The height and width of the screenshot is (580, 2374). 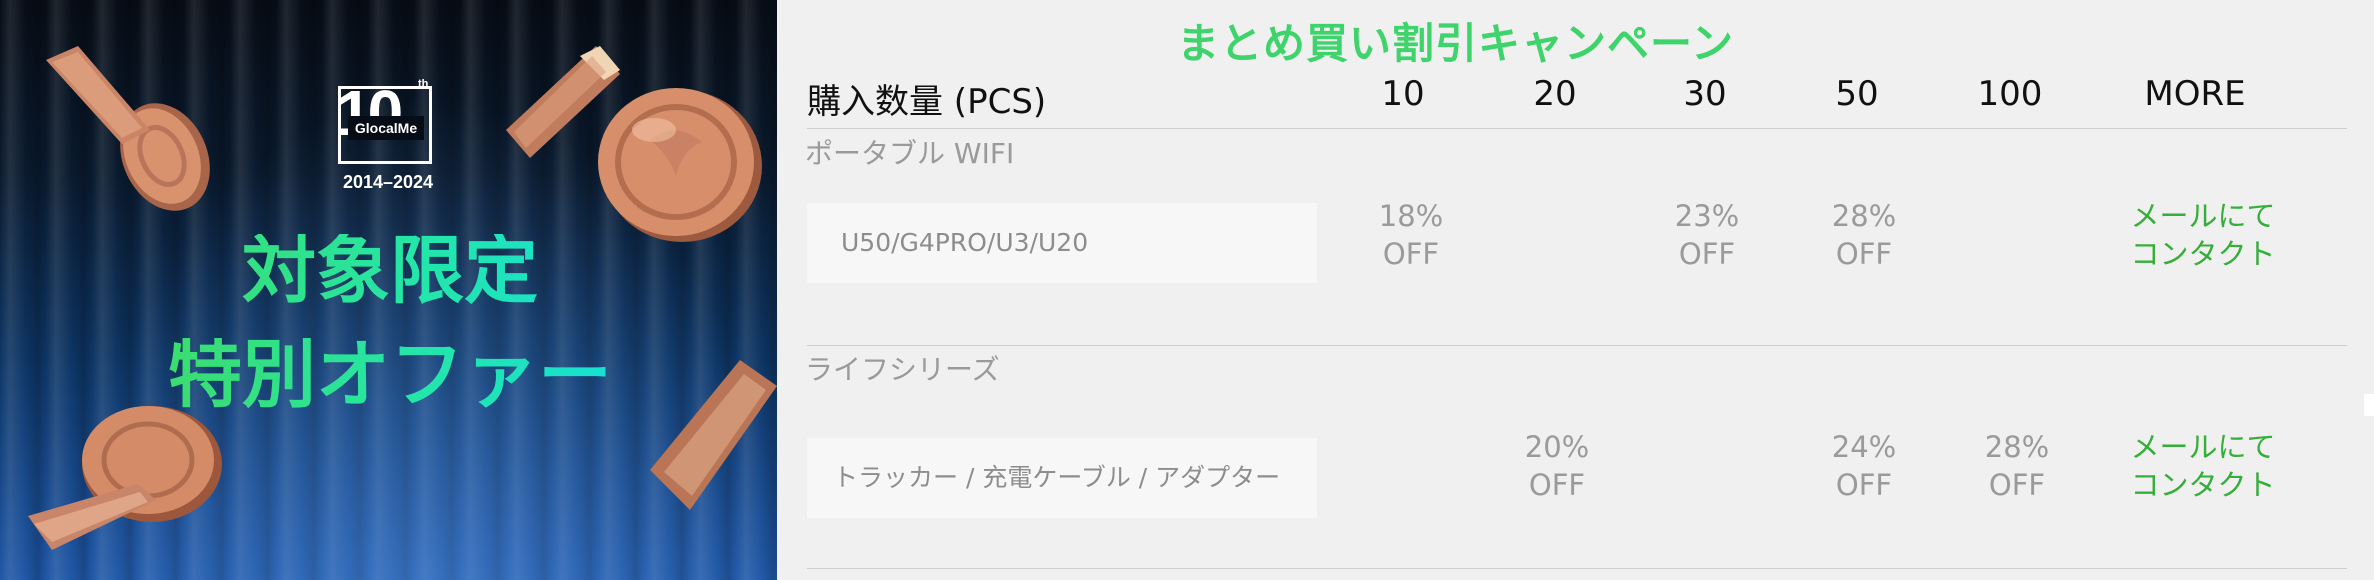 What do you see at coordinates (1455, 43) in the screenshot?
I see `campaign-title: まとめ買い割引キャンペーン` at bounding box center [1455, 43].